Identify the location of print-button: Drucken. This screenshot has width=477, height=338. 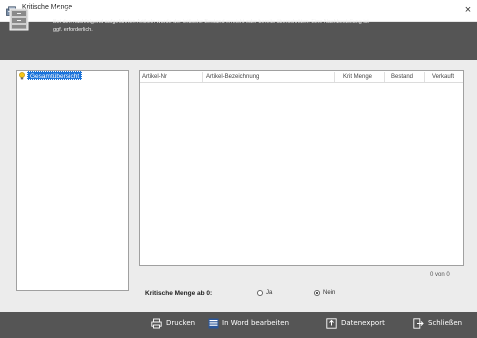
(180, 323).